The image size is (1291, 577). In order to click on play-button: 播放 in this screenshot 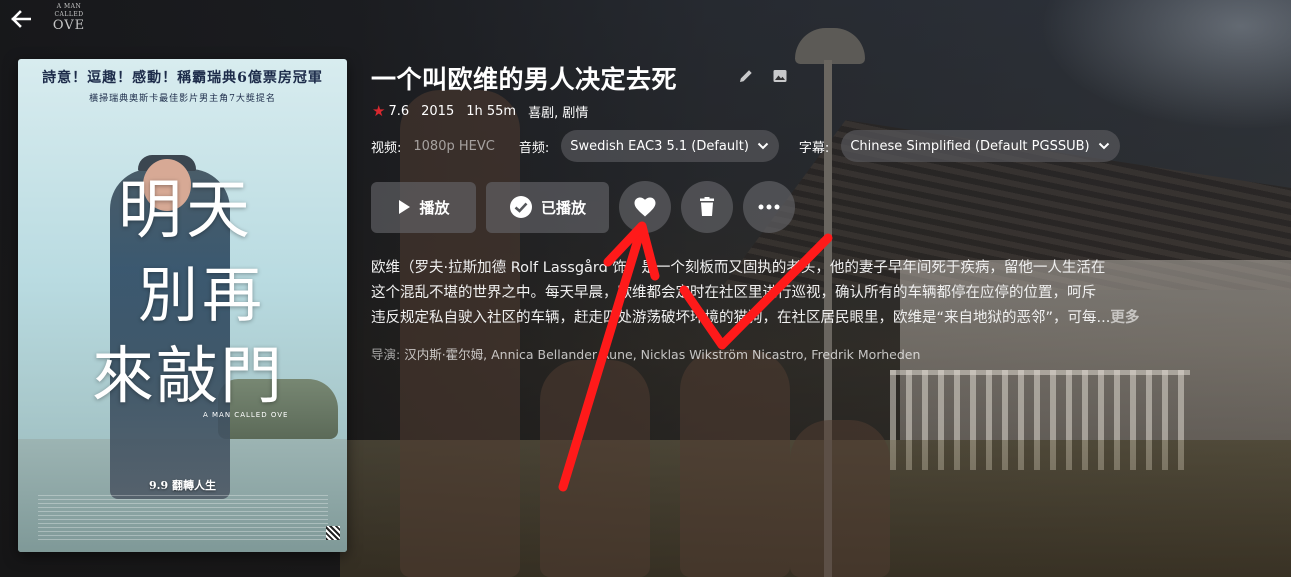, I will do `click(423, 207)`.